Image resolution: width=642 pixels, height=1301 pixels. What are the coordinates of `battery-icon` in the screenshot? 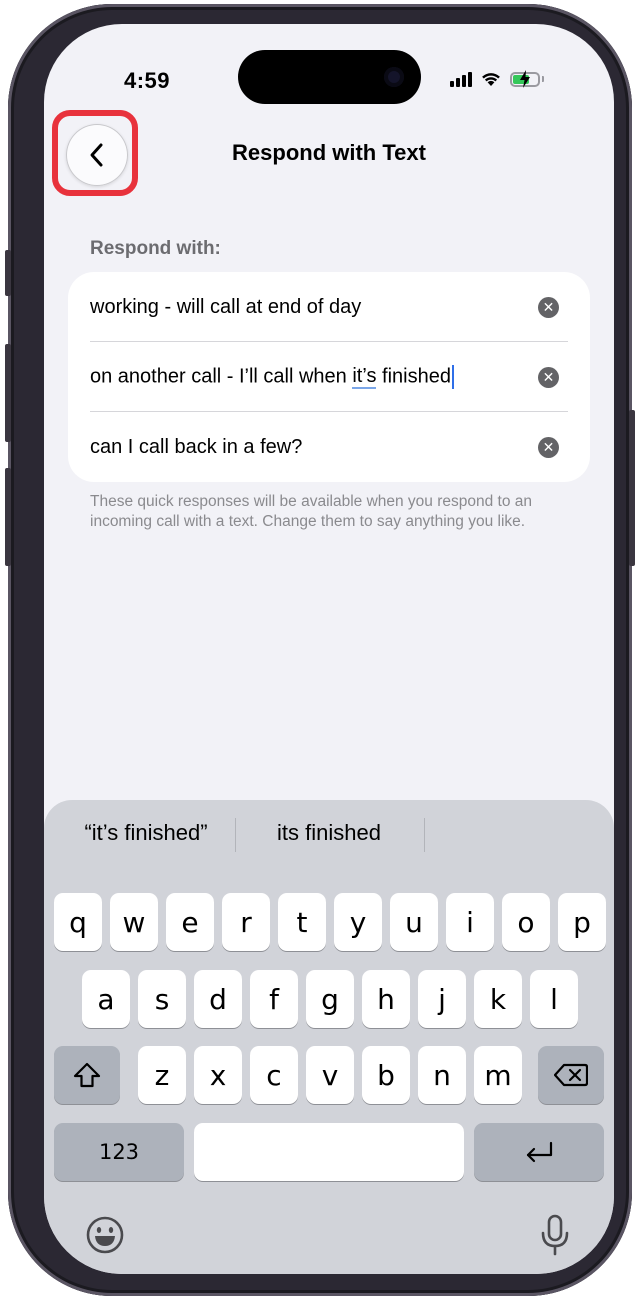 It's located at (525, 78).